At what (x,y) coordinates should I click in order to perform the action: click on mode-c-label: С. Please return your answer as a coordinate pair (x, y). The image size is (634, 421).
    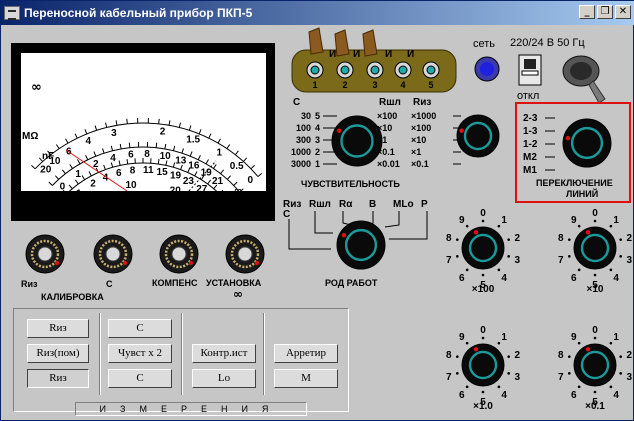
    Looking at the image, I should click on (286, 214).